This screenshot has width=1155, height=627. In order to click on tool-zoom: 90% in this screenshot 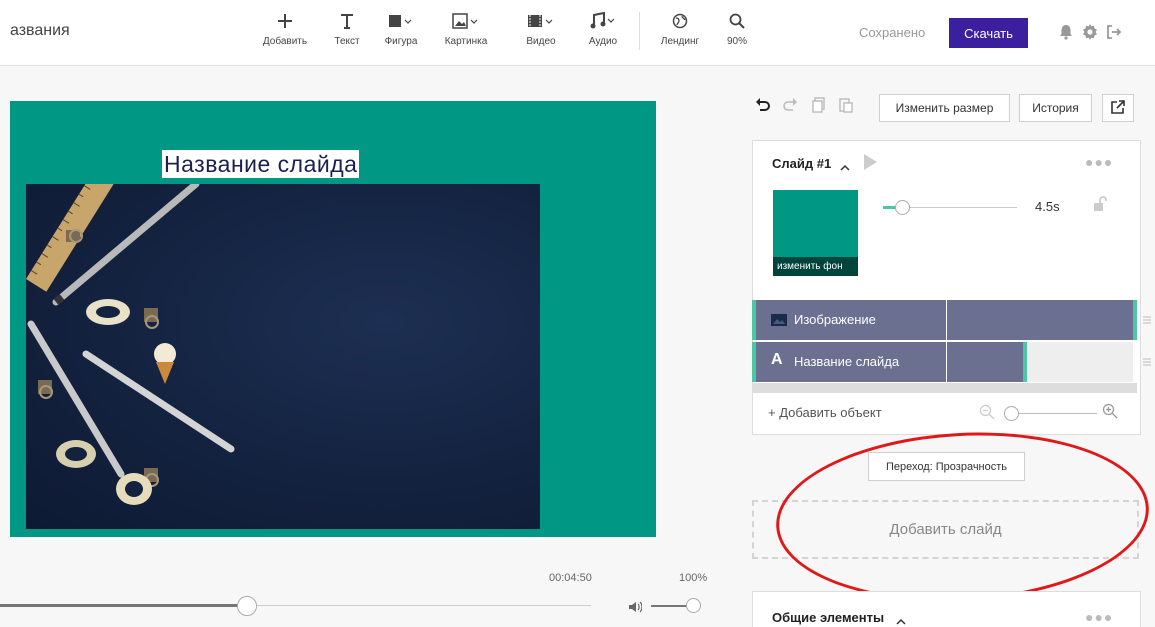, I will do `click(737, 28)`.